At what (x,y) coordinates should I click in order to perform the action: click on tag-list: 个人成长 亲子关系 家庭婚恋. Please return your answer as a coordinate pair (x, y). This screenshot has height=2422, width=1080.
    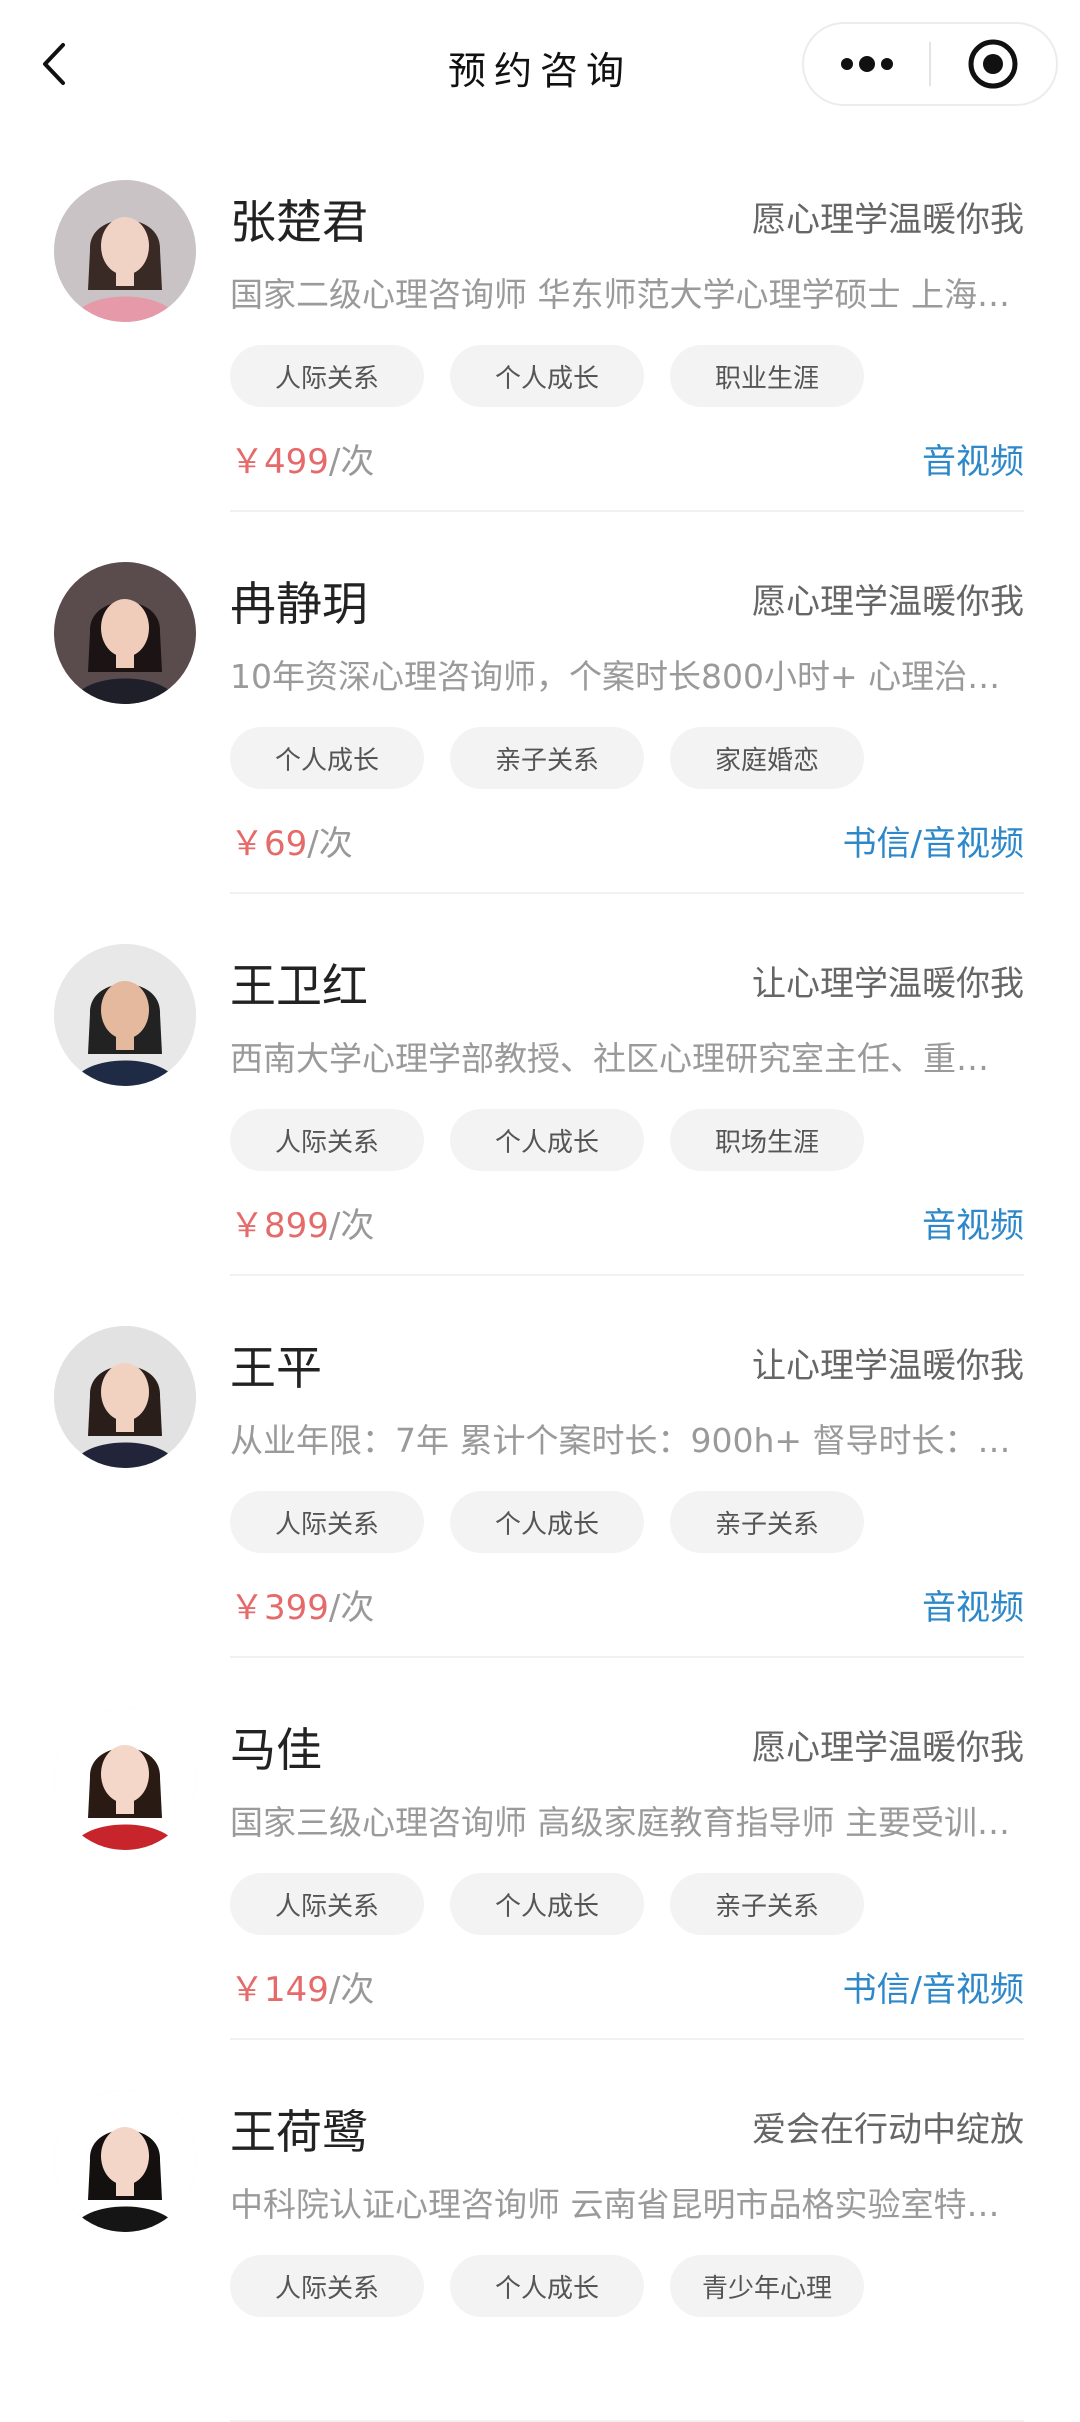
    Looking at the image, I should click on (560, 758).